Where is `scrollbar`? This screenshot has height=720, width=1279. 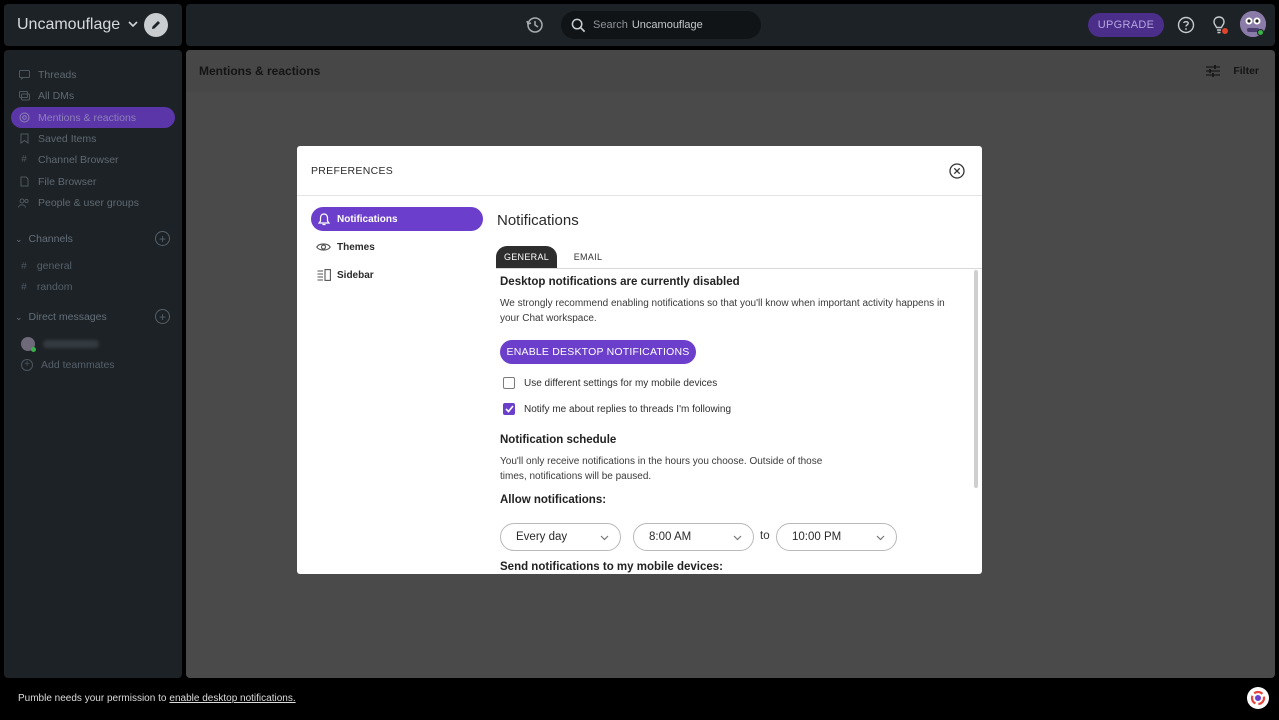
scrollbar is located at coordinates (976, 379).